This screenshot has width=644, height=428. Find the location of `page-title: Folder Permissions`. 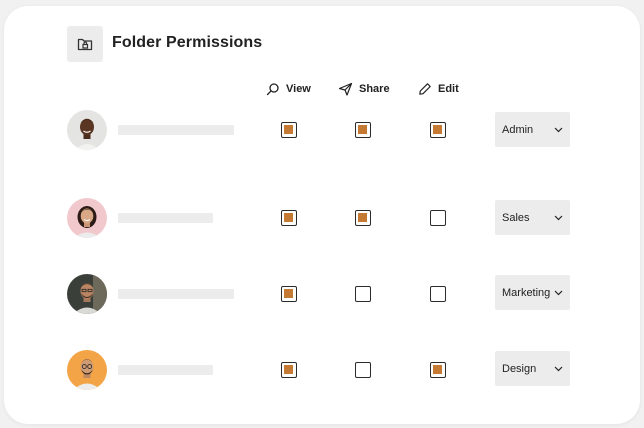

page-title: Folder Permissions is located at coordinates (187, 42).